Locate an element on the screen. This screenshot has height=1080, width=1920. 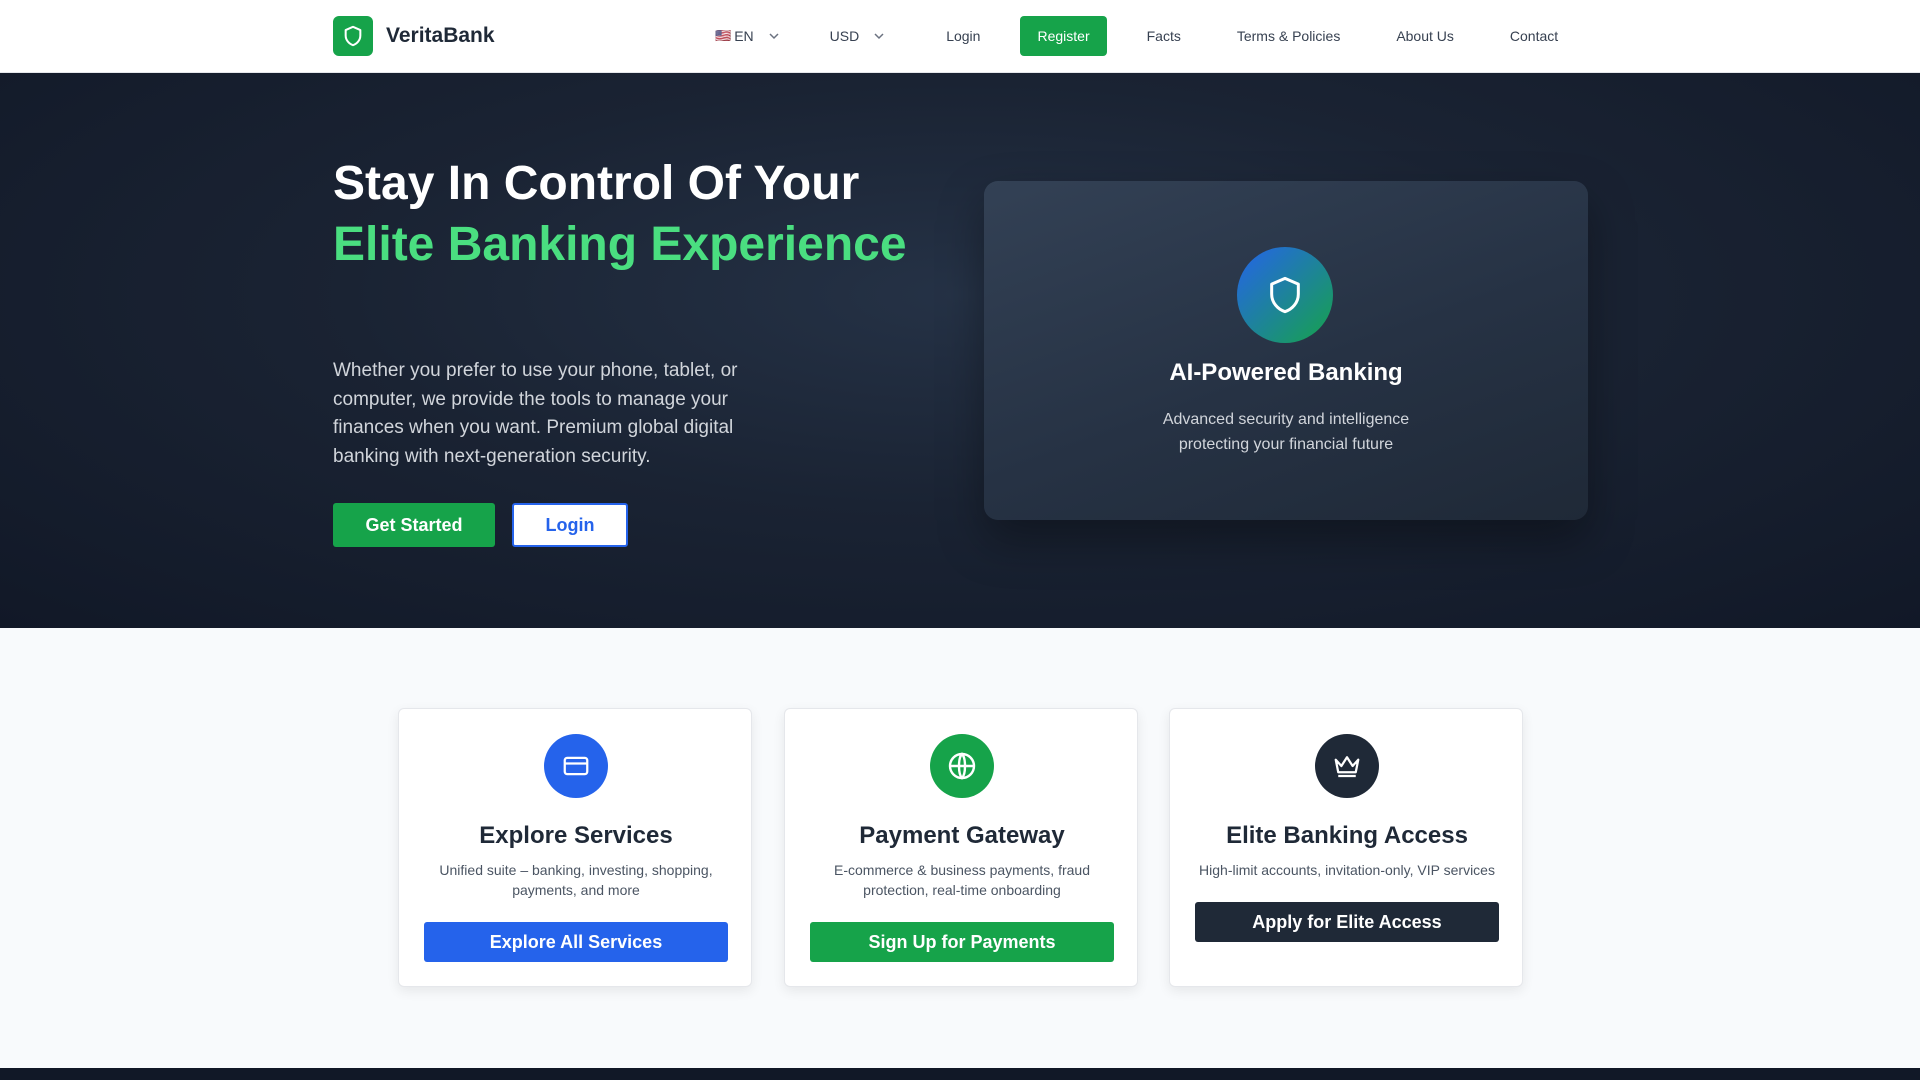
hero-title-main: Stay In Control Of Your is located at coordinates (596, 183).